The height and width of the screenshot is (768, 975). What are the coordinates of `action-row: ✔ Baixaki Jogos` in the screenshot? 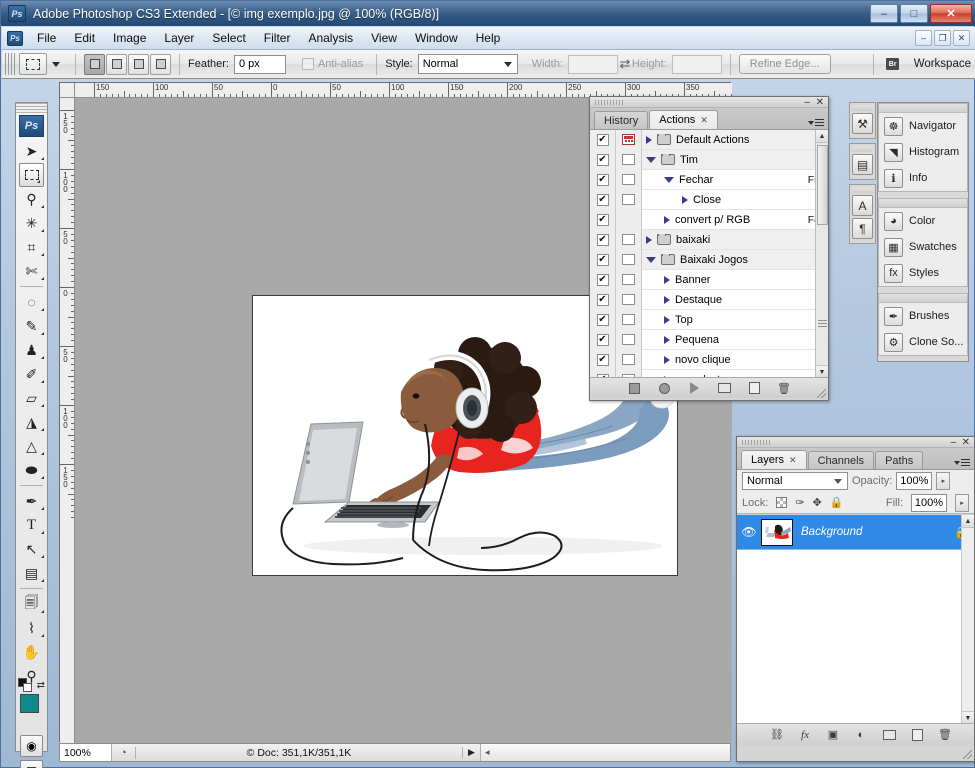 It's located at (709, 259).